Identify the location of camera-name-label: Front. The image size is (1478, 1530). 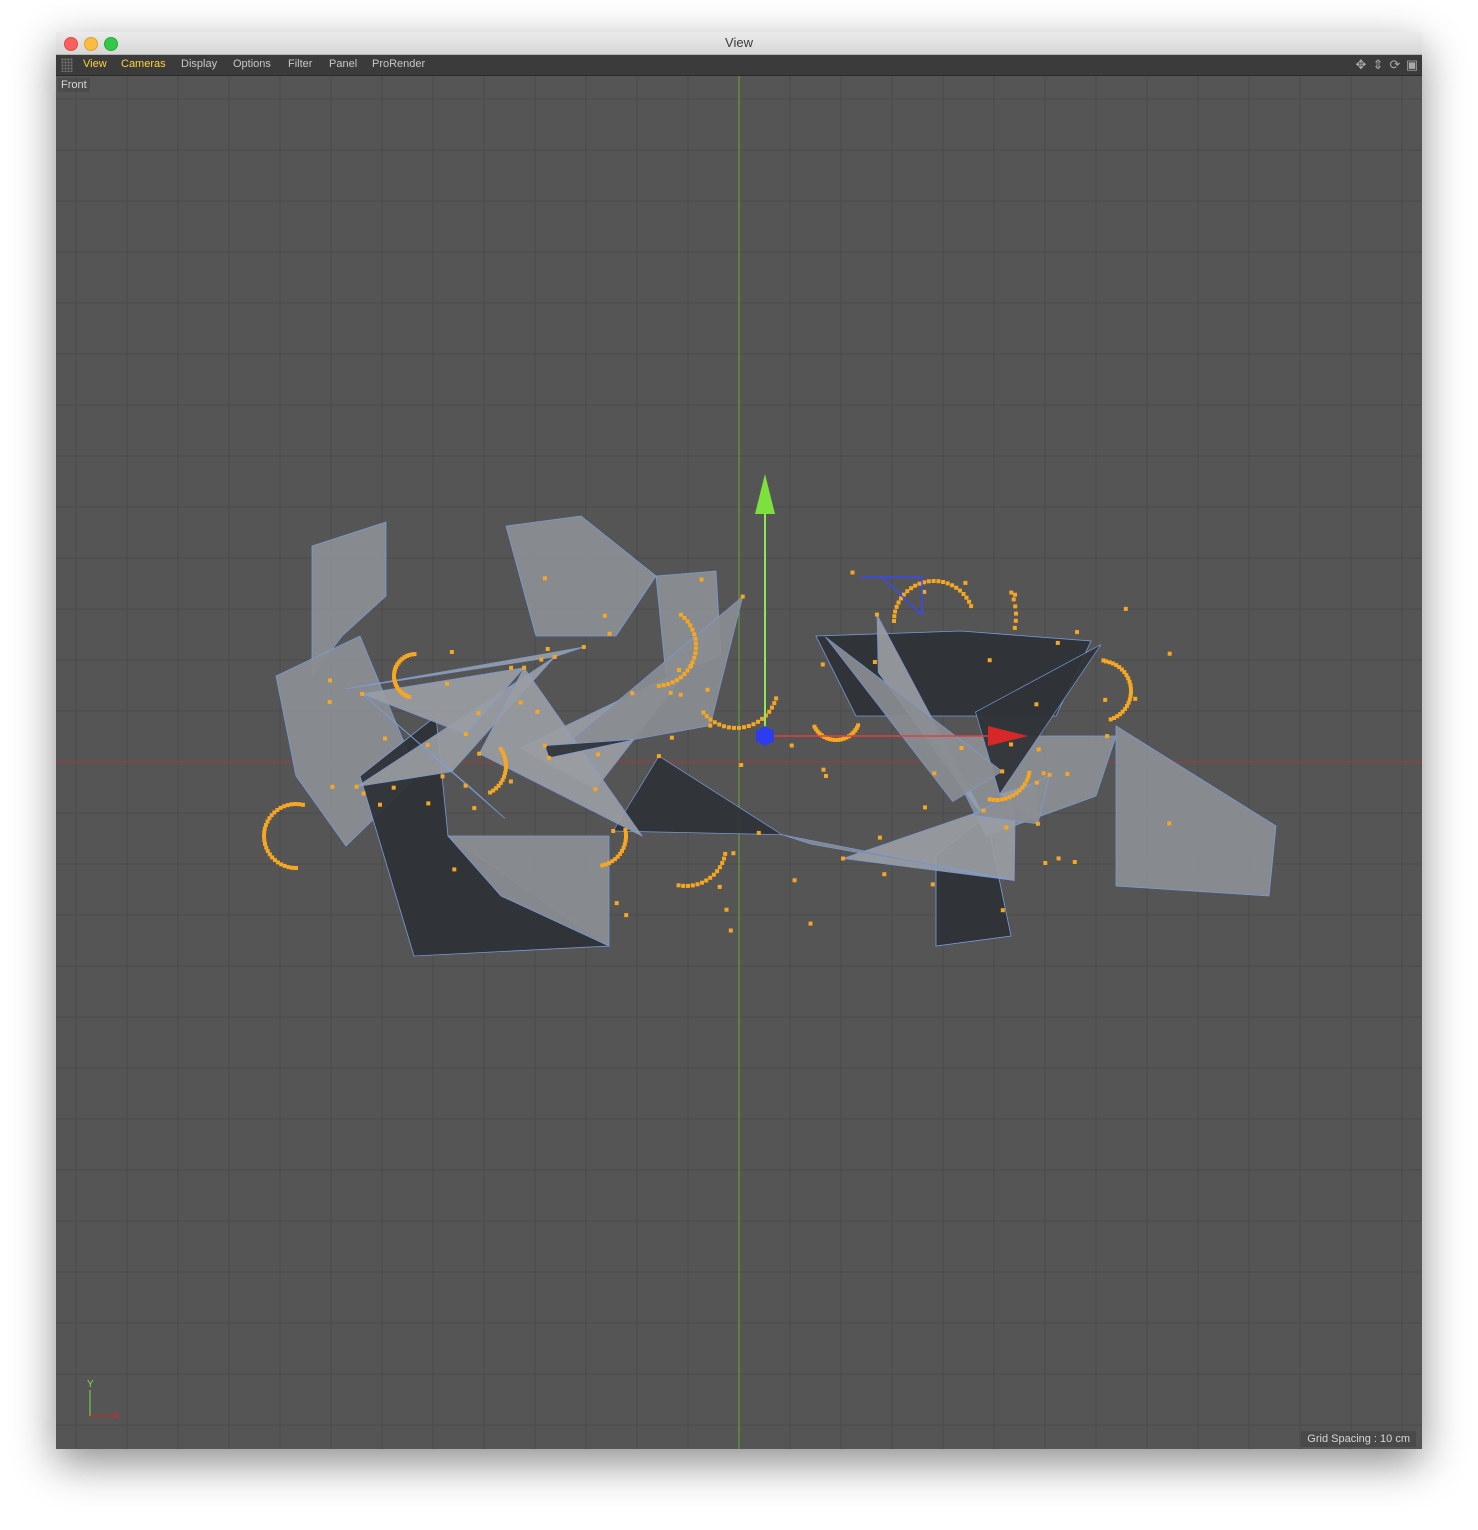
(74, 85).